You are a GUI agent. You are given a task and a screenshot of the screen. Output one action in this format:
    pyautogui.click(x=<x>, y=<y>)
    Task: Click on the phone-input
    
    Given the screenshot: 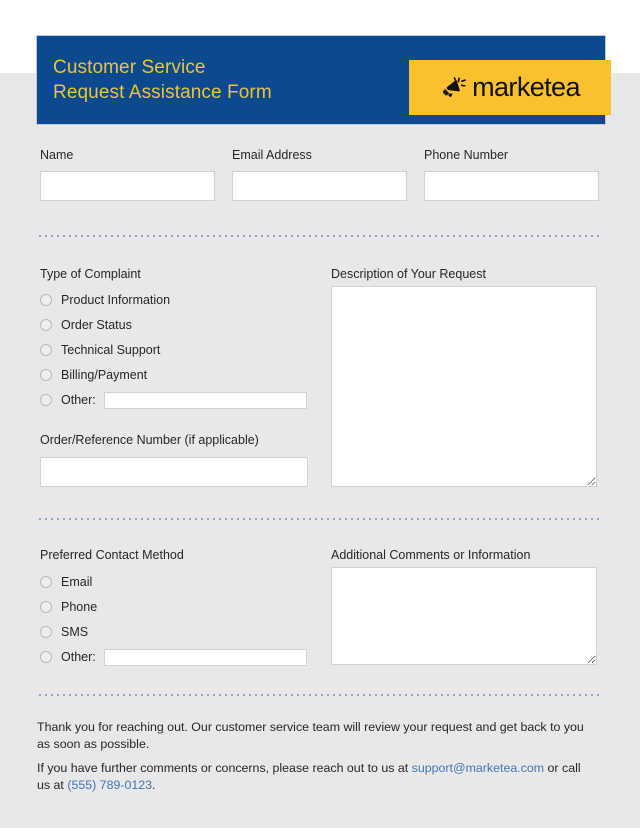 What is the action you would take?
    pyautogui.click(x=511, y=186)
    